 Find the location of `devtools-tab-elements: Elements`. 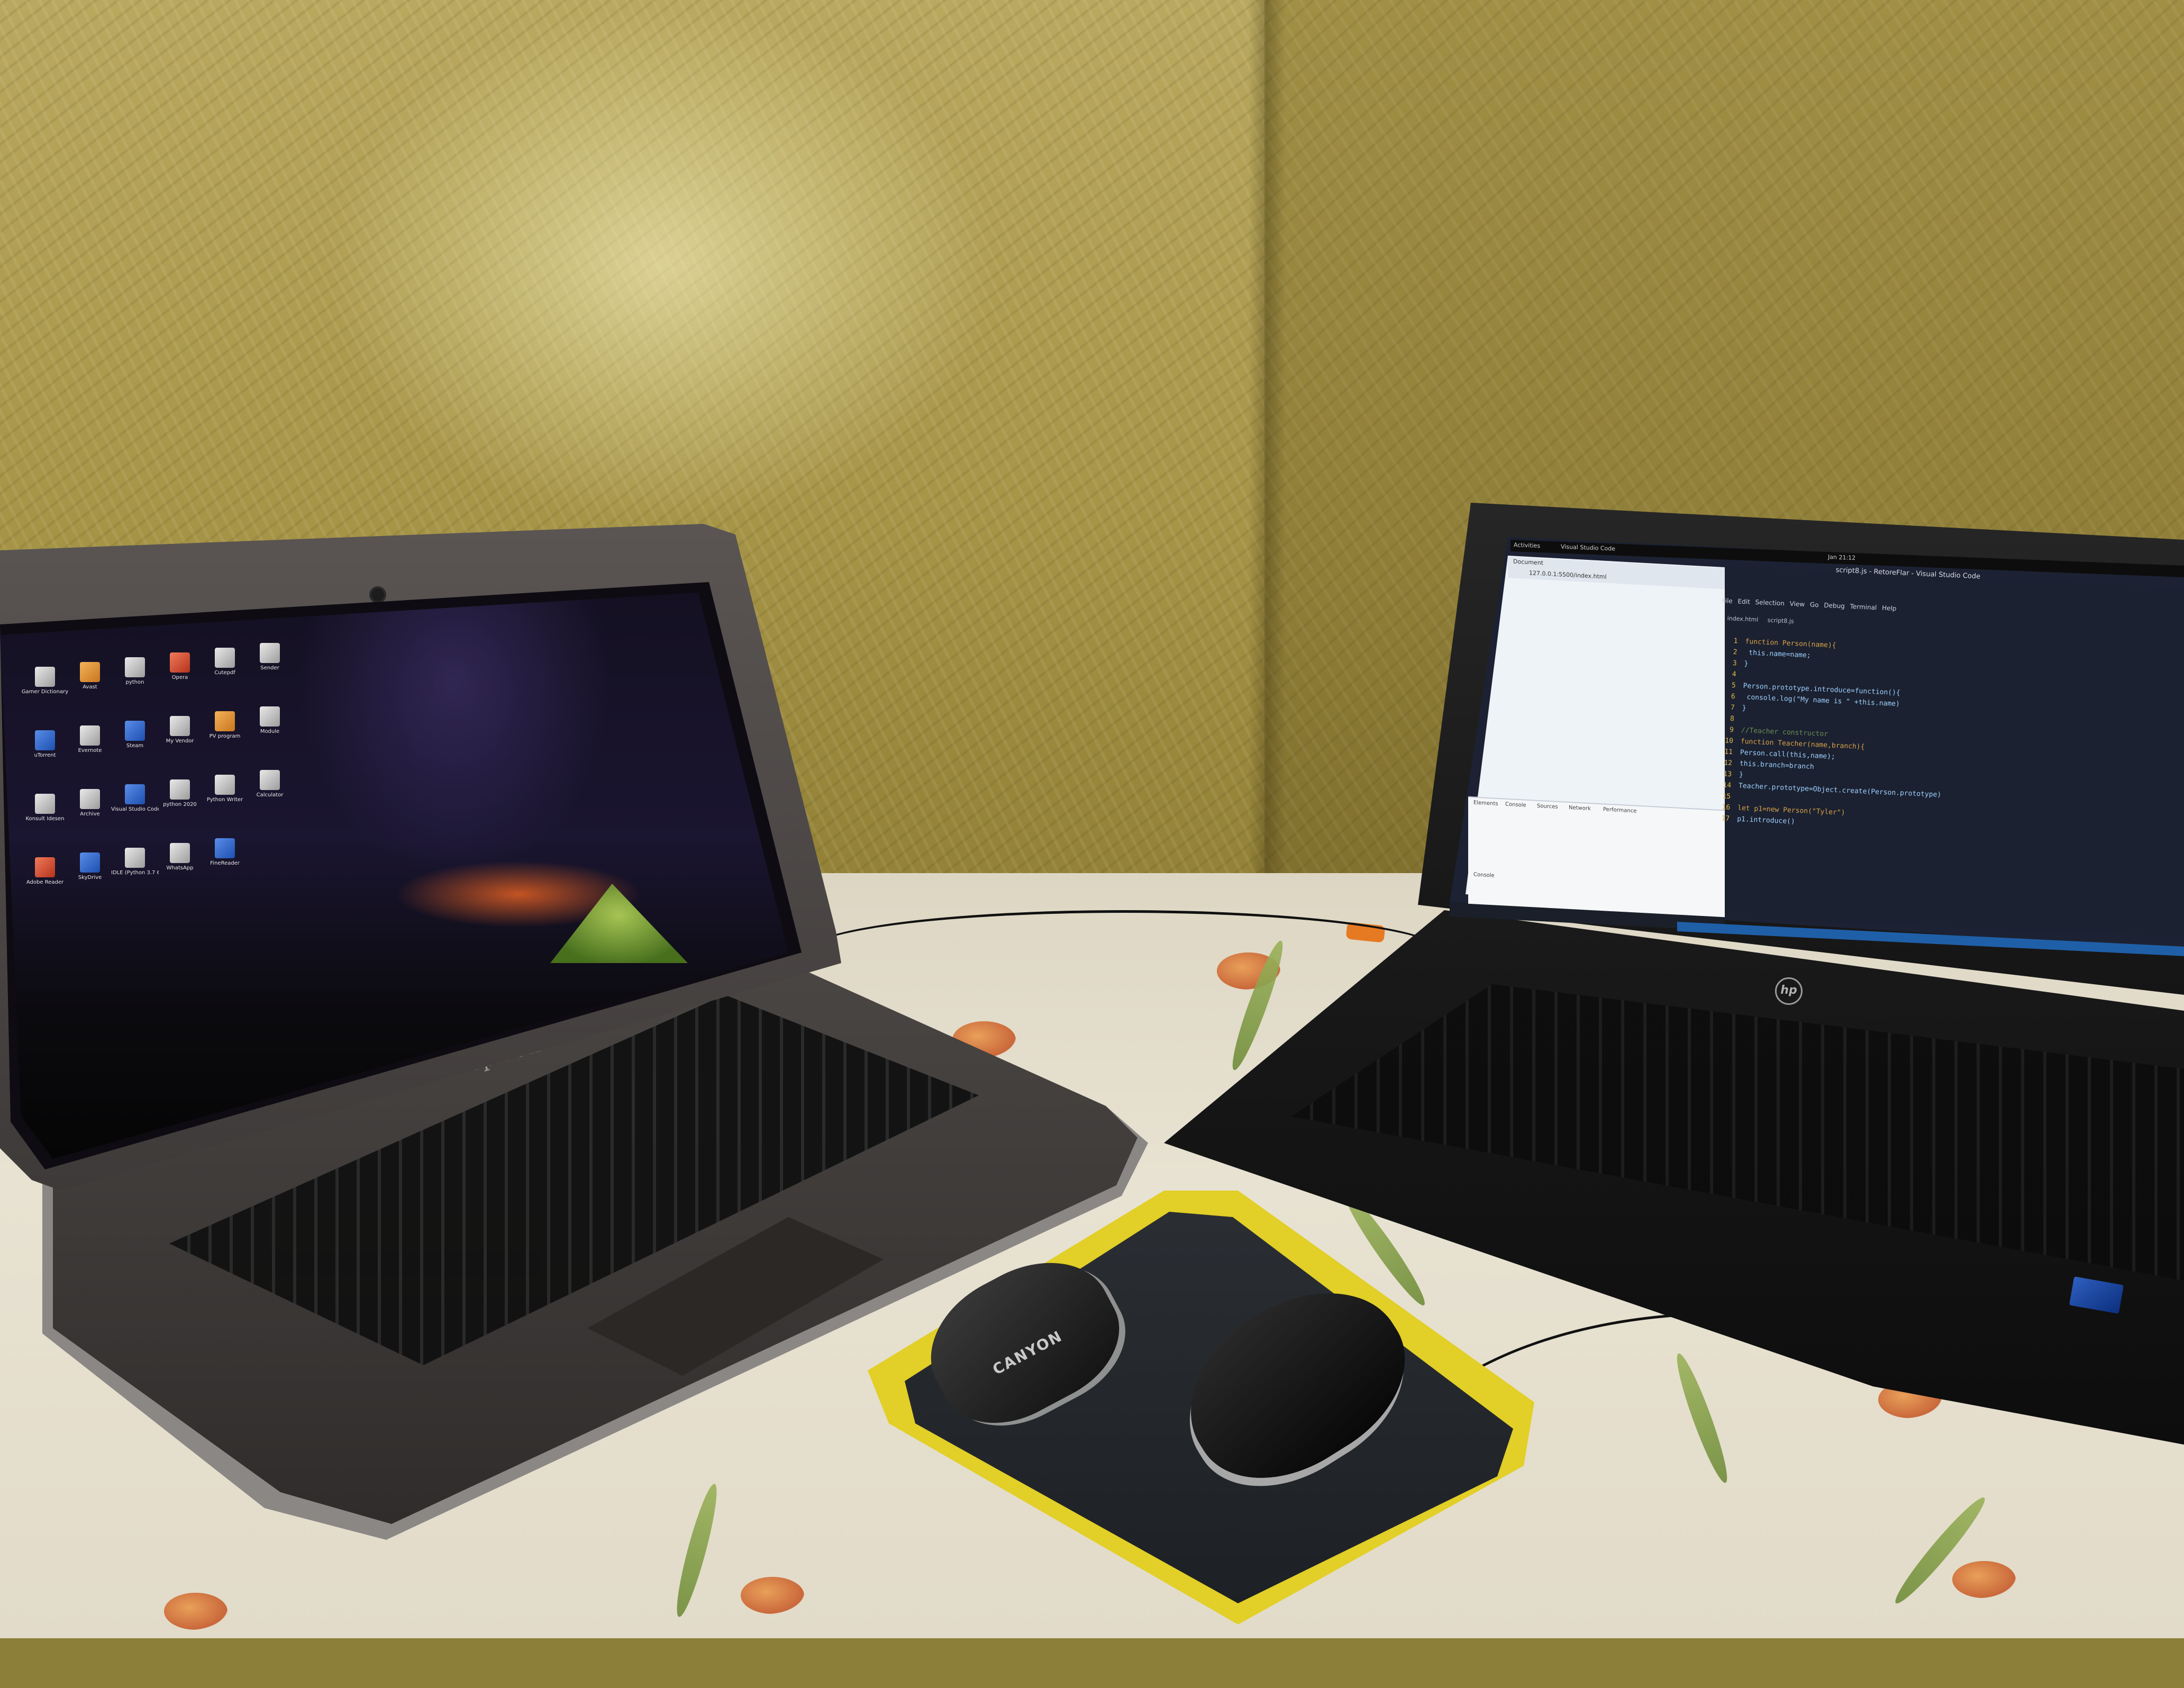

devtools-tab-elements: Elements is located at coordinates (1485, 803).